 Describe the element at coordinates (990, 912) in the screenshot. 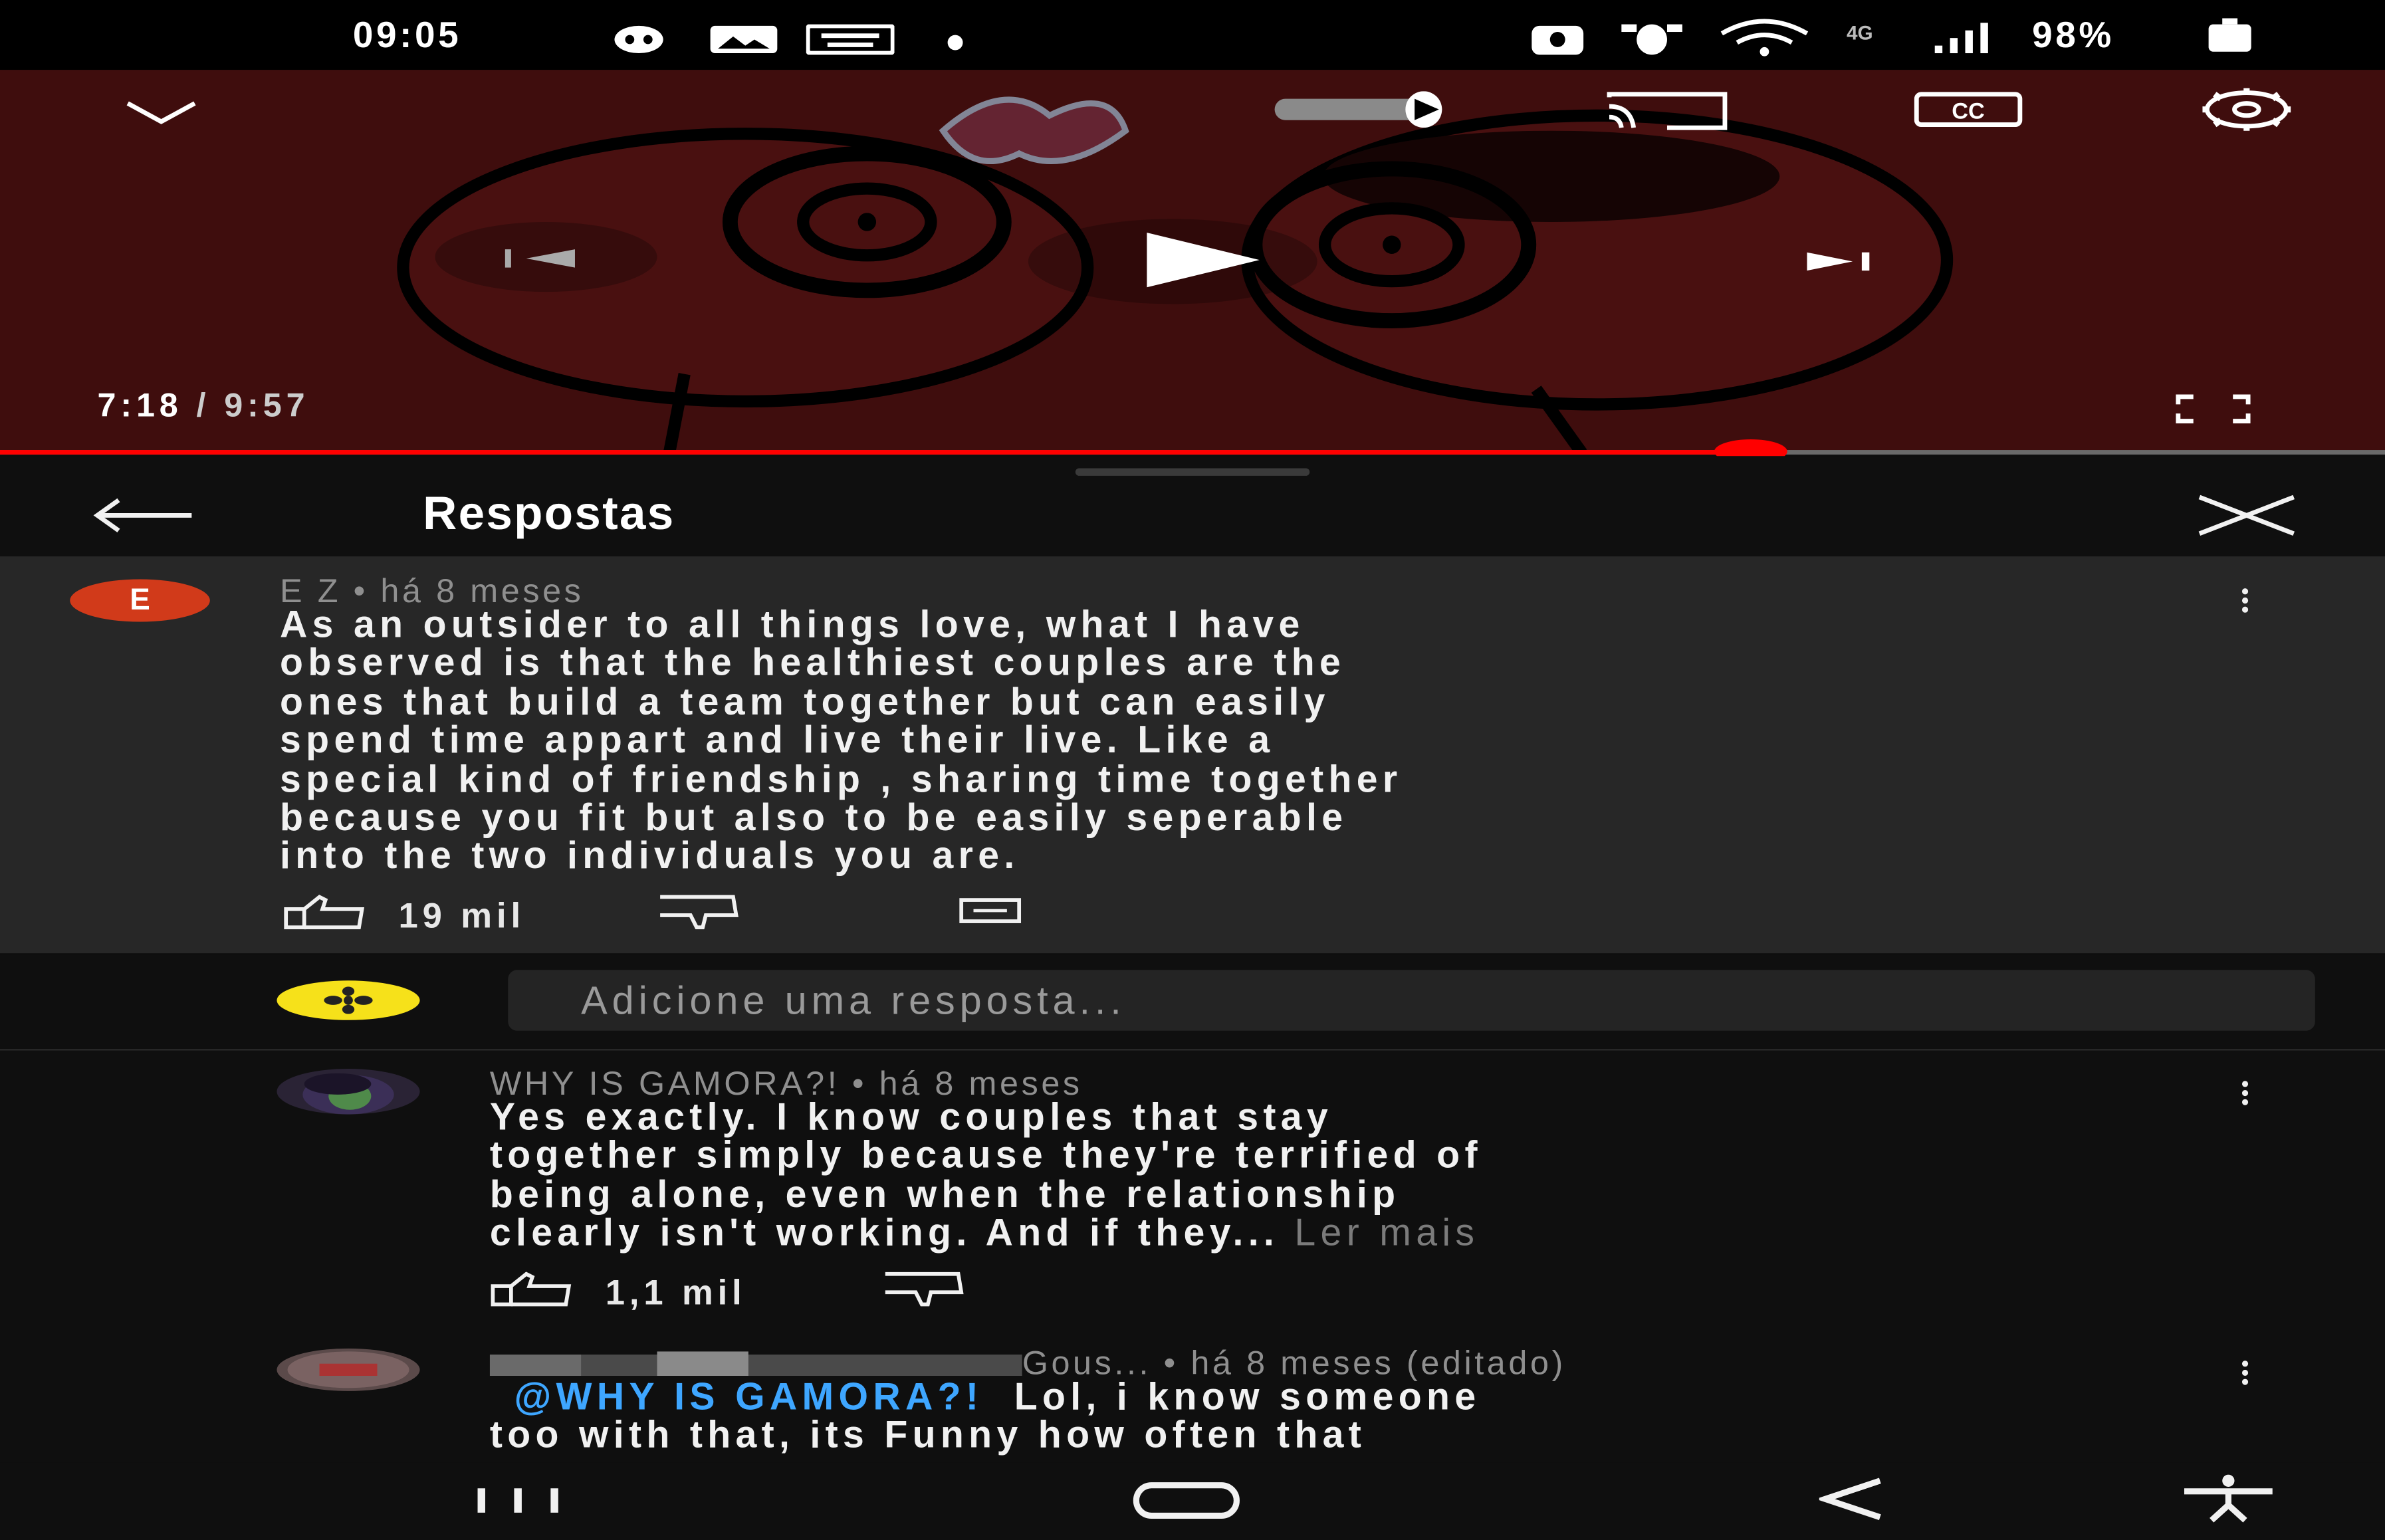

I see `reply-icon` at that location.